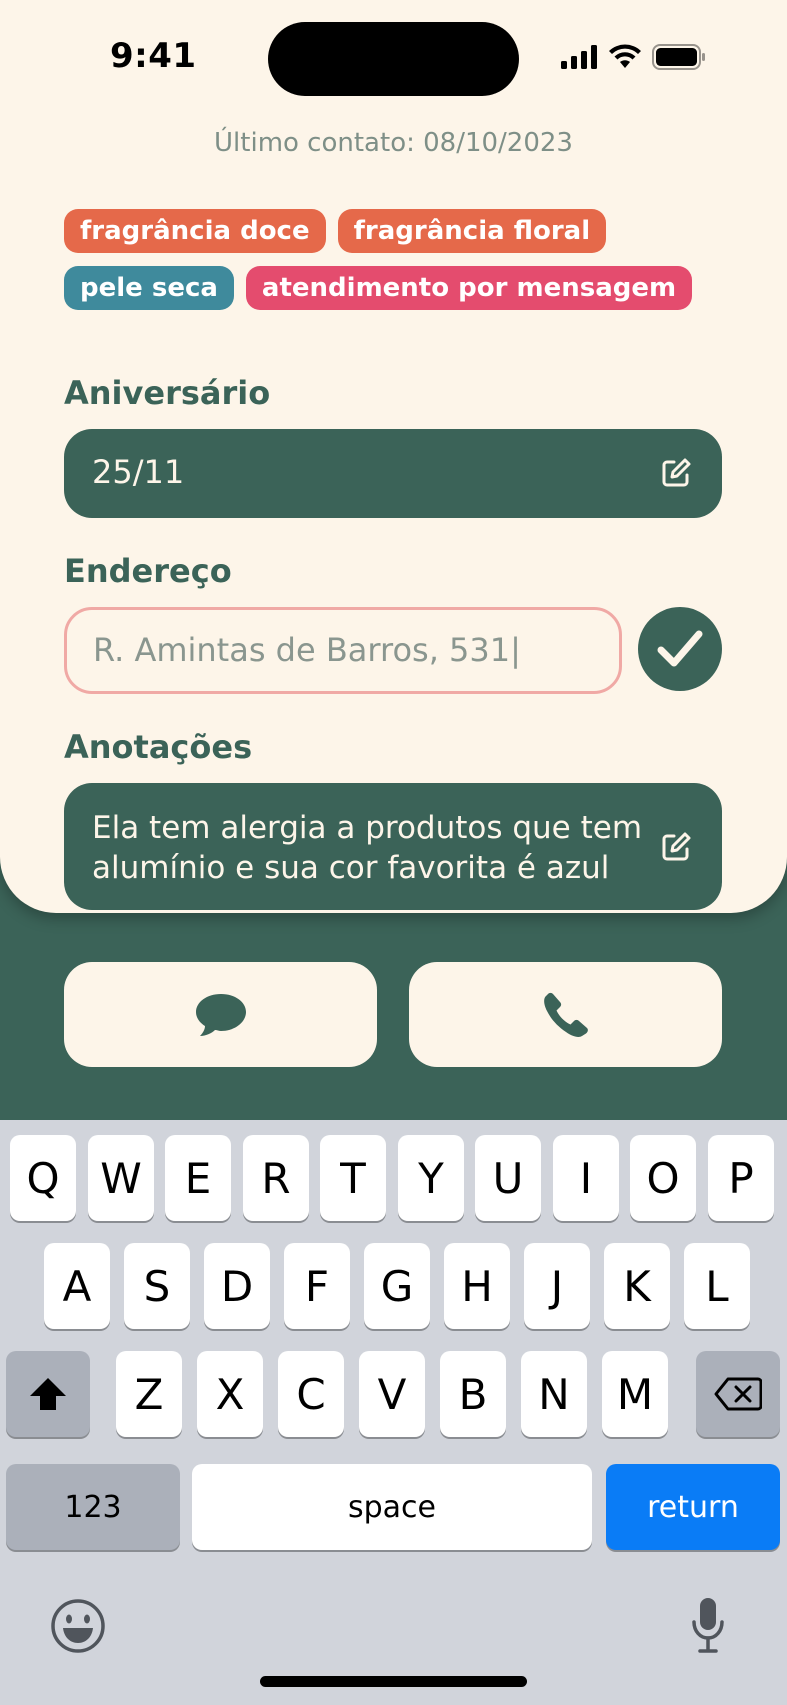 The width and height of the screenshot is (787, 1705). Describe the element at coordinates (678, 57) in the screenshot. I see `battery-icon` at that location.